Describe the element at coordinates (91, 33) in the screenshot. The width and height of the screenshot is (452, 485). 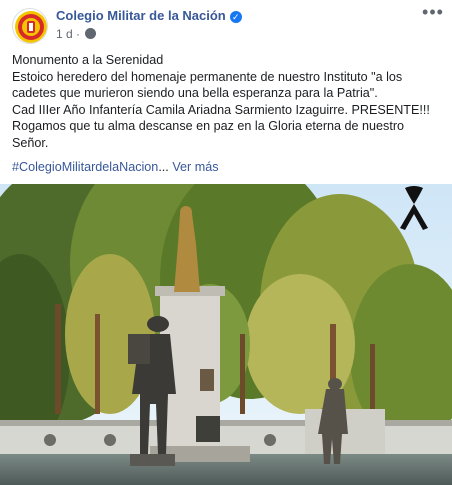
I see `globe-icon` at that location.